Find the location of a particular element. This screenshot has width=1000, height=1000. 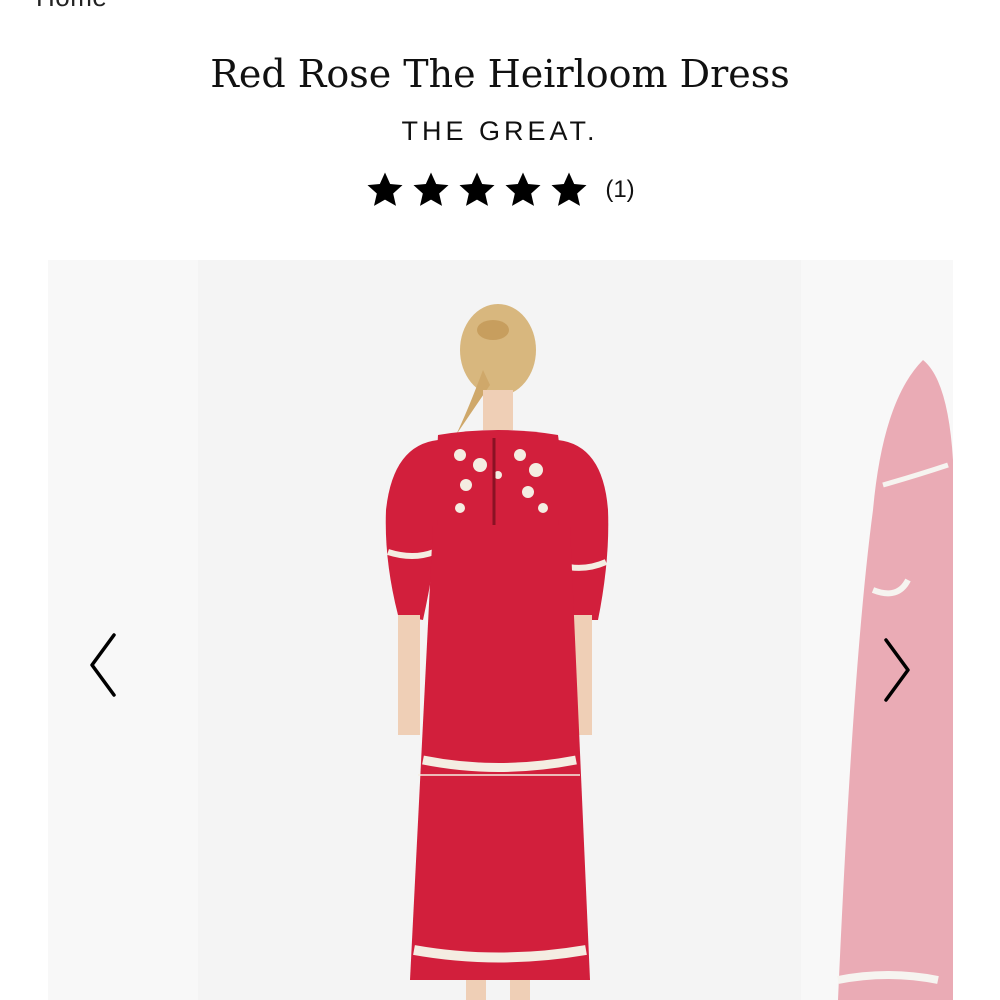

chevron-right-icon is located at coordinates (897, 670).